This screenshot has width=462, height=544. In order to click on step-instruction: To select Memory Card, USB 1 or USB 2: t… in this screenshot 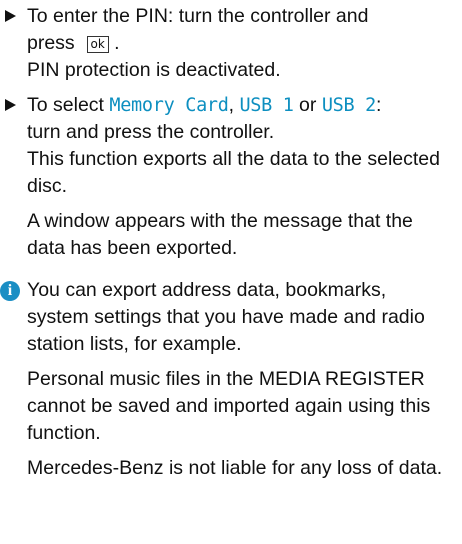, I will do `click(239, 119)`.